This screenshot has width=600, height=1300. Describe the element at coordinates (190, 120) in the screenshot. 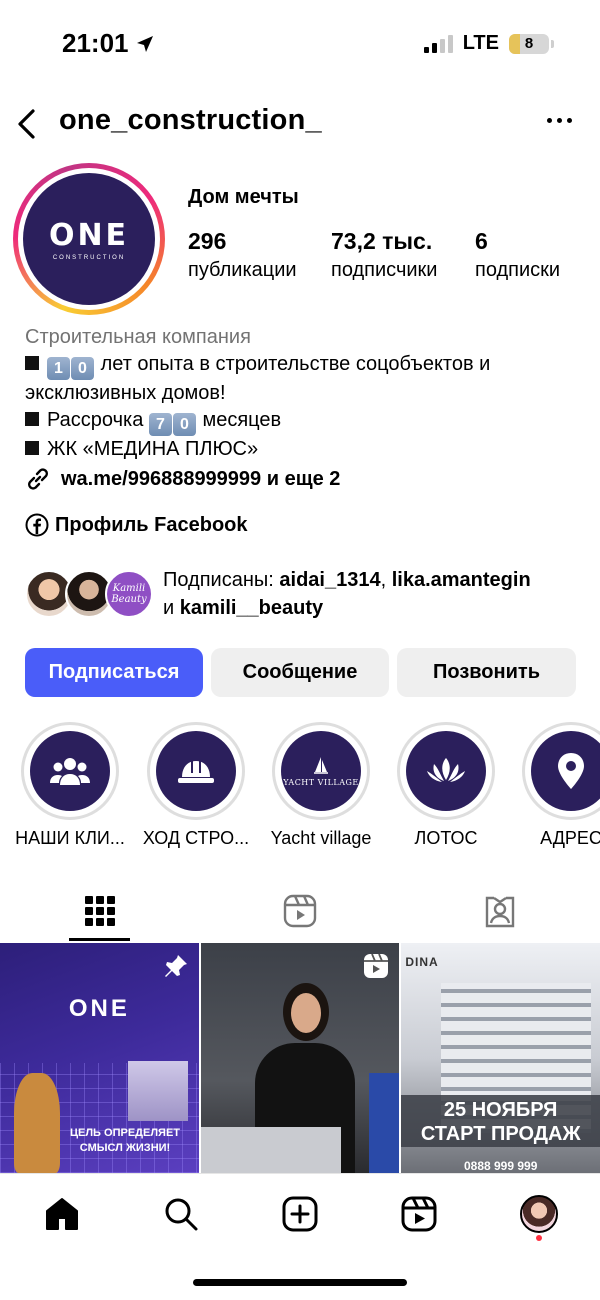

I see `profile-username: one_construction_` at that location.